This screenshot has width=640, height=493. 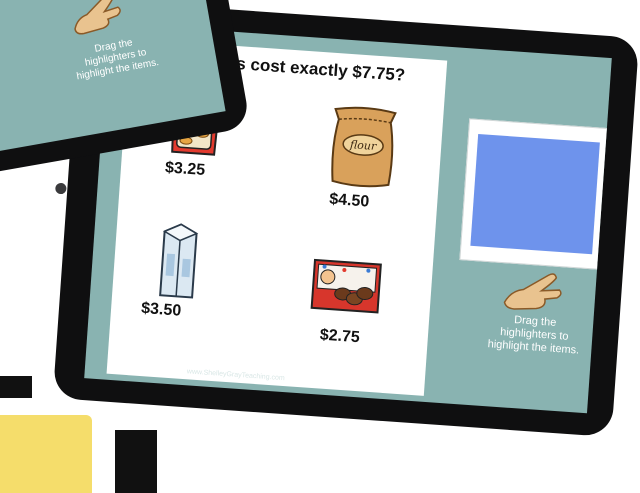 I want to click on website-credit: www.ShelleyGrayTeaching.com, so click(x=235, y=375).